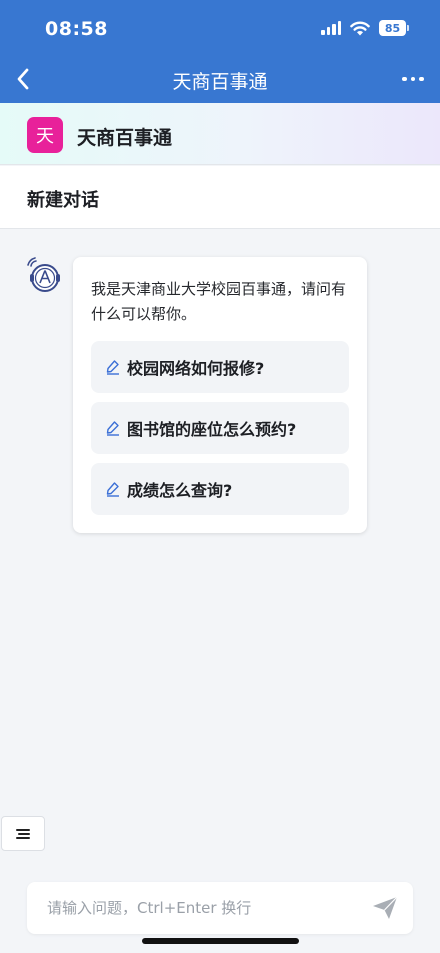 Image resolution: width=440 pixels, height=953 pixels. What do you see at coordinates (219, 301) in the screenshot?
I see `bot-intro-text: 我是天津商业大学校园百事通，请问有什么可以帮你。` at bounding box center [219, 301].